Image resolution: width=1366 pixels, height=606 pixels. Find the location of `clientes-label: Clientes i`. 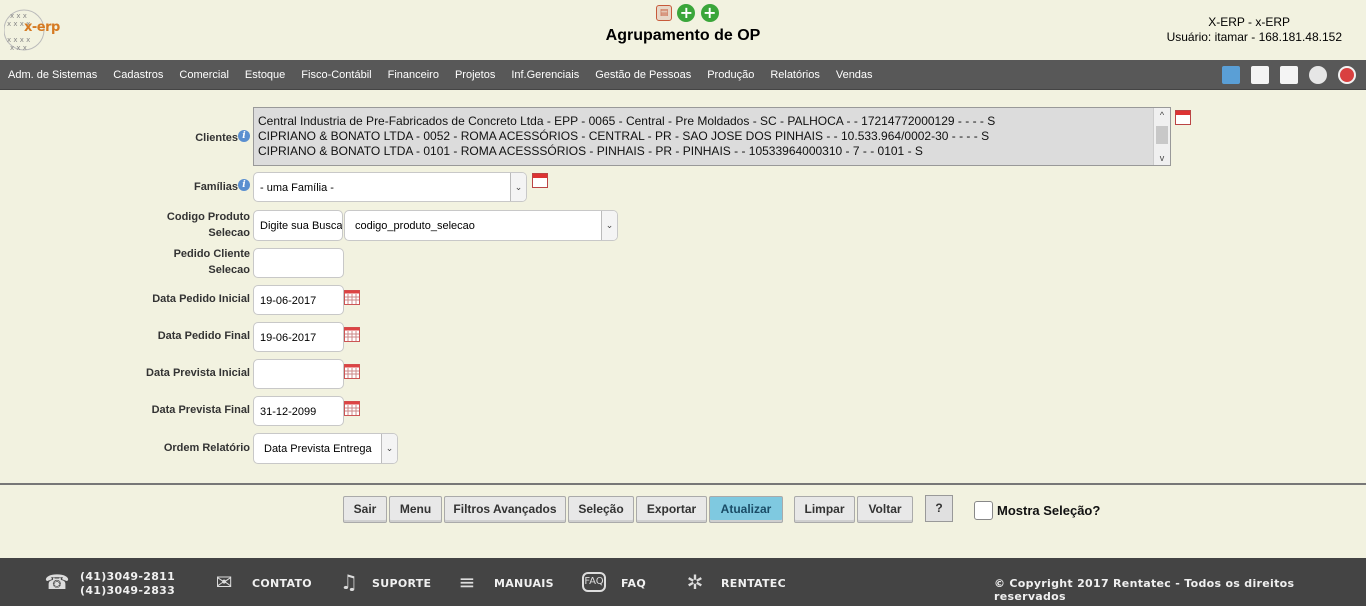

clientes-label: Clientes i is located at coordinates (125, 138).